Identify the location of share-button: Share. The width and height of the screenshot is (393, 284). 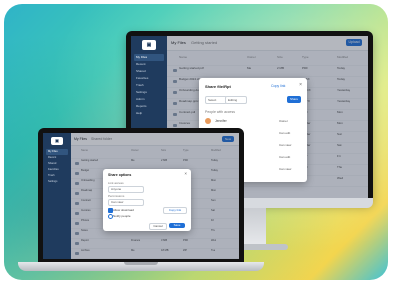
(294, 99).